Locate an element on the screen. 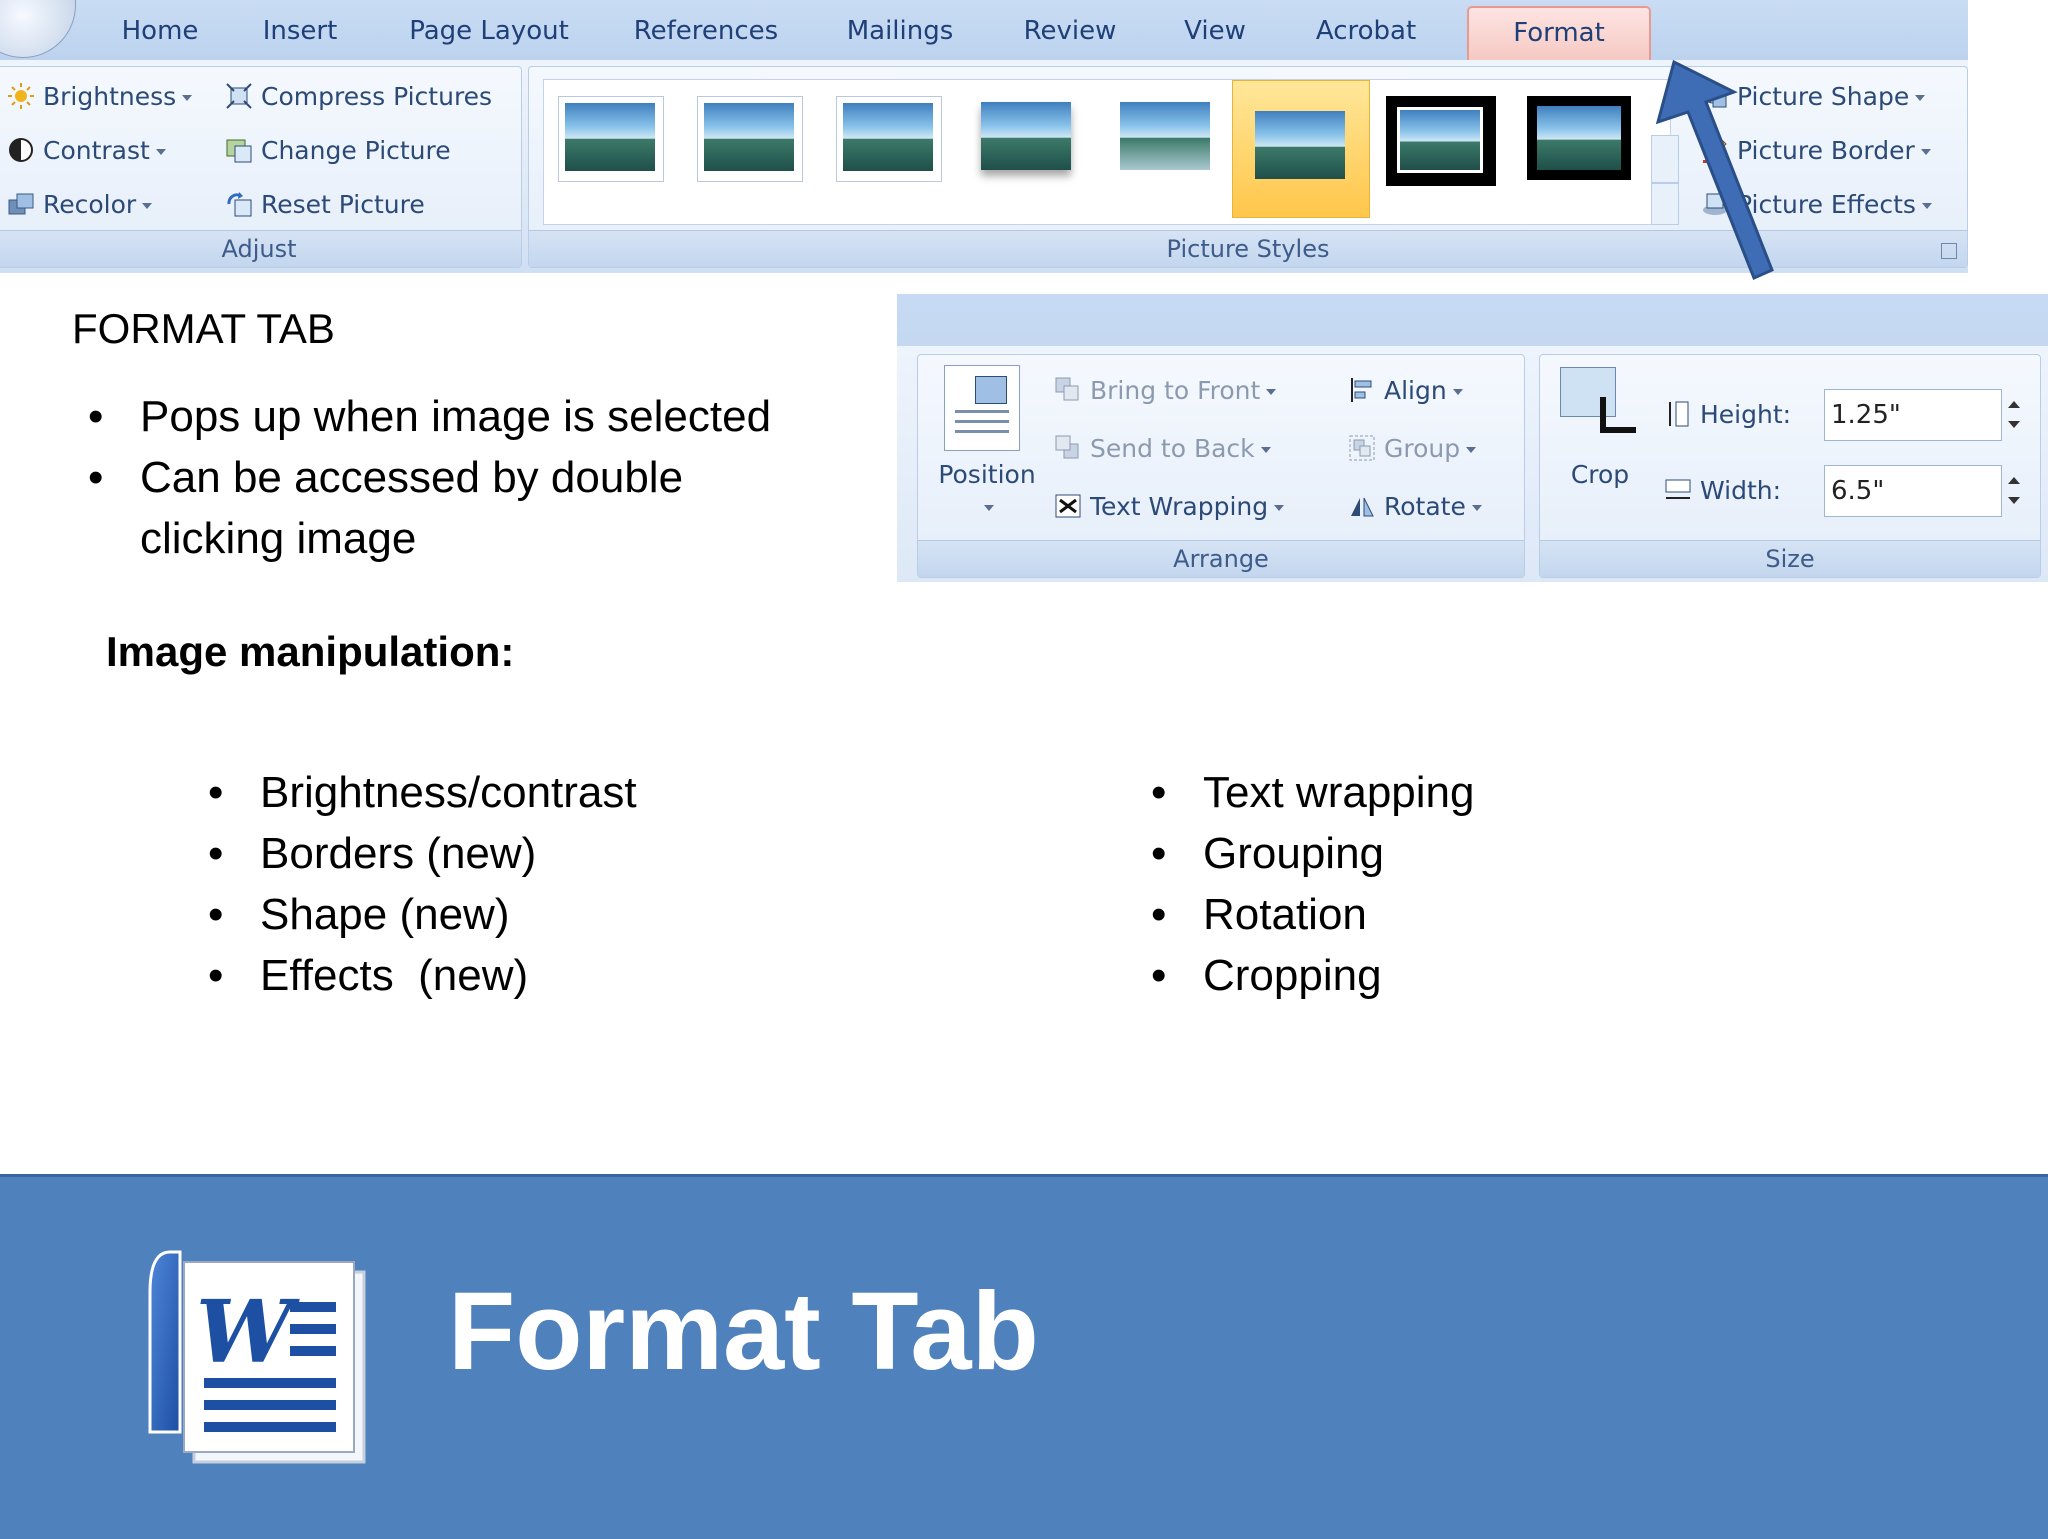 This screenshot has width=2048, height=1539. crop-button: Crop is located at coordinates (1600, 475).